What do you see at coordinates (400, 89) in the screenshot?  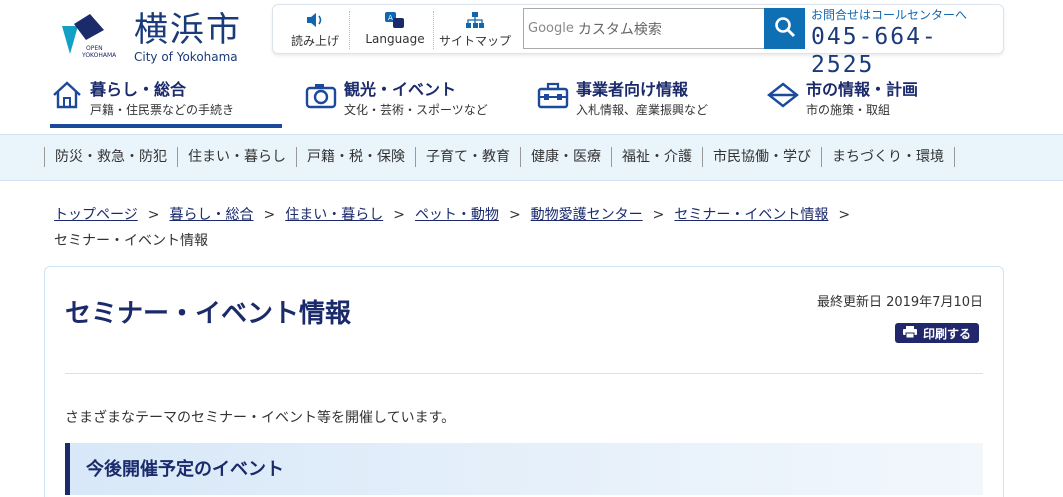 I see `nav-tourism-title: 観光・イベント` at bounding box center [400, 89].